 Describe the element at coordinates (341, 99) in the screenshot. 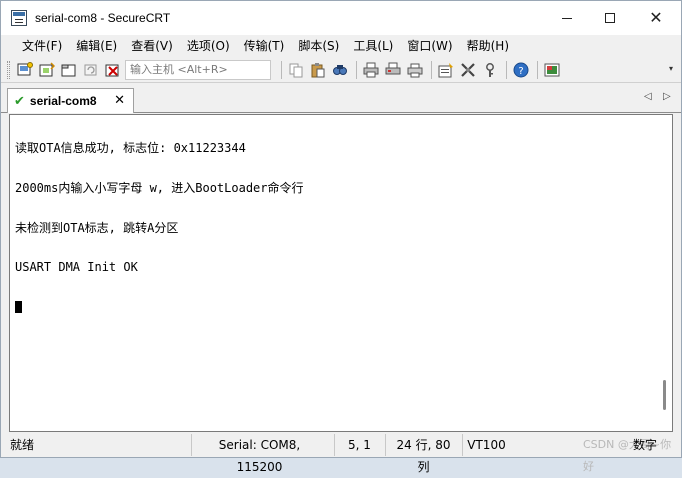

I see `session-tab-bar: ✔ serial-com8 ✕ ◁ ▷` at that location.